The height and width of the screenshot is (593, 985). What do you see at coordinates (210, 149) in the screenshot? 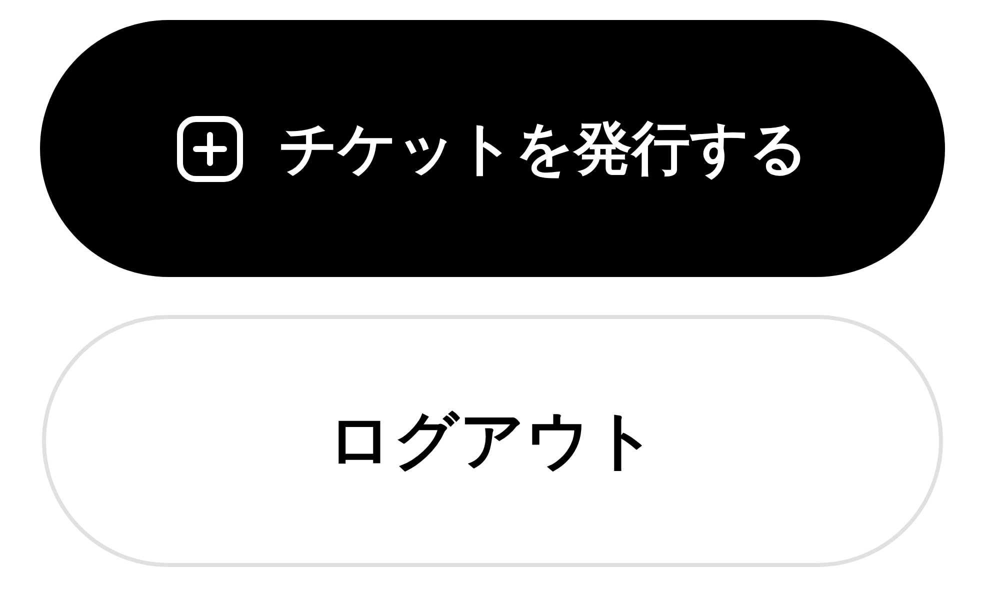
I see `plus-icon` at bounding box center [210, 149].